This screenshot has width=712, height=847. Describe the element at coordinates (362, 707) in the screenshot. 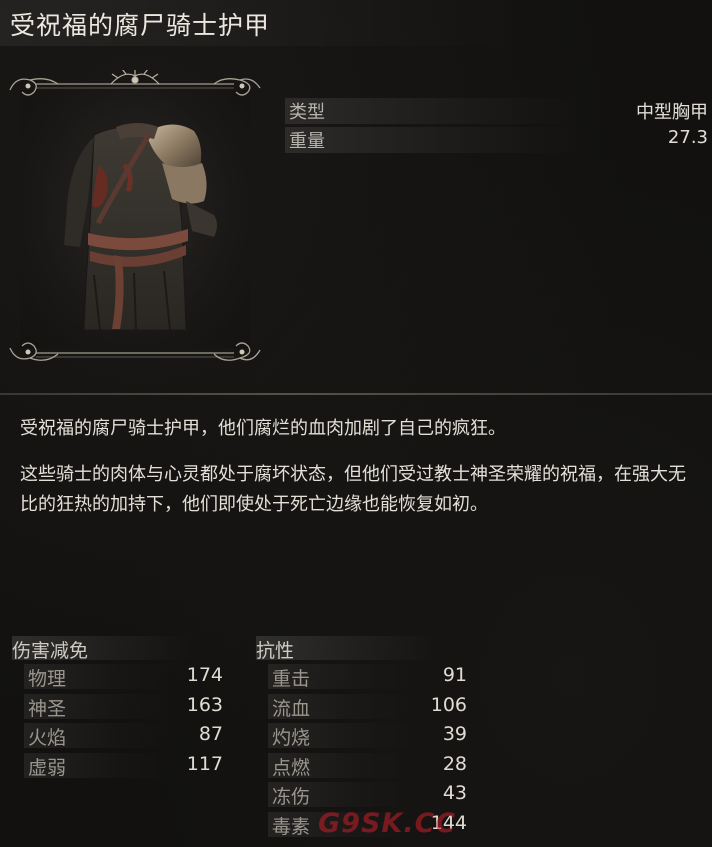

I see `stat-row: 流血 106` at that location.